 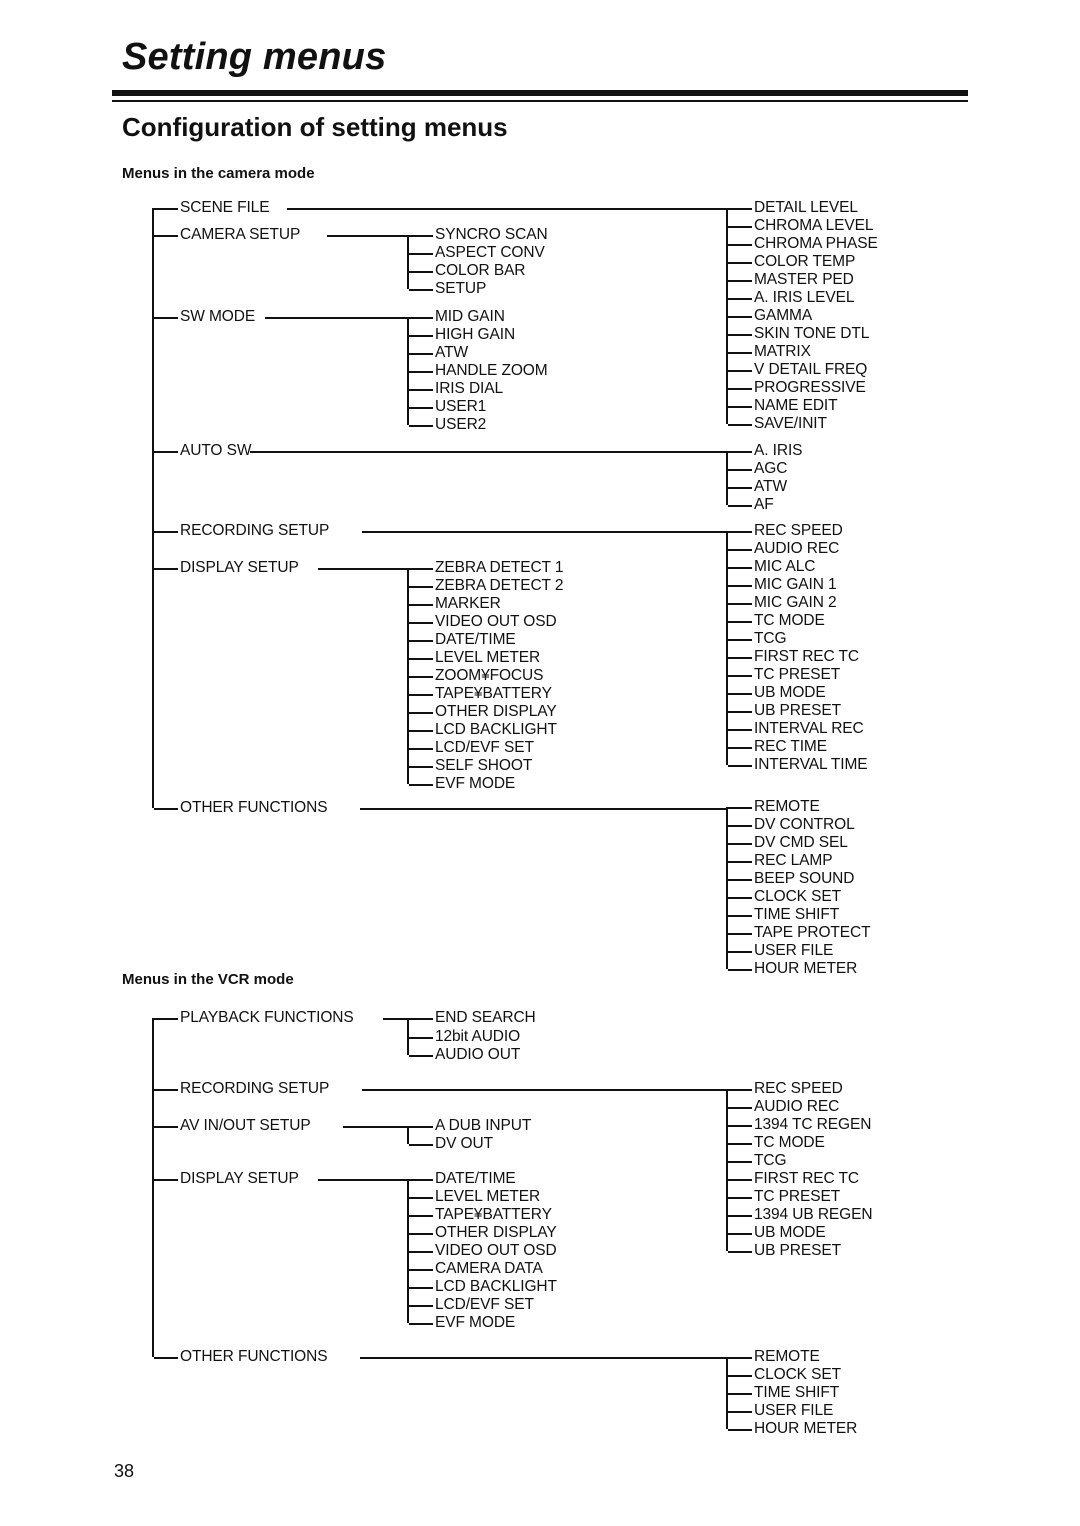 What do you see at coordinates (489, 1268) in the screenshot?
I see `menu-item-label: CAMERA DATA` at bounding box center [489, 1268].